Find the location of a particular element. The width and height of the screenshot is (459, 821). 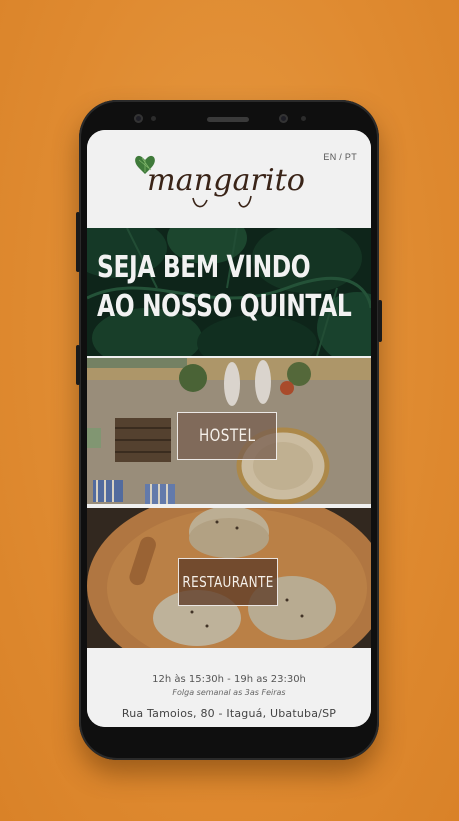

restaurant-button: RESTAURANTE is located at coordinates (228, 582).